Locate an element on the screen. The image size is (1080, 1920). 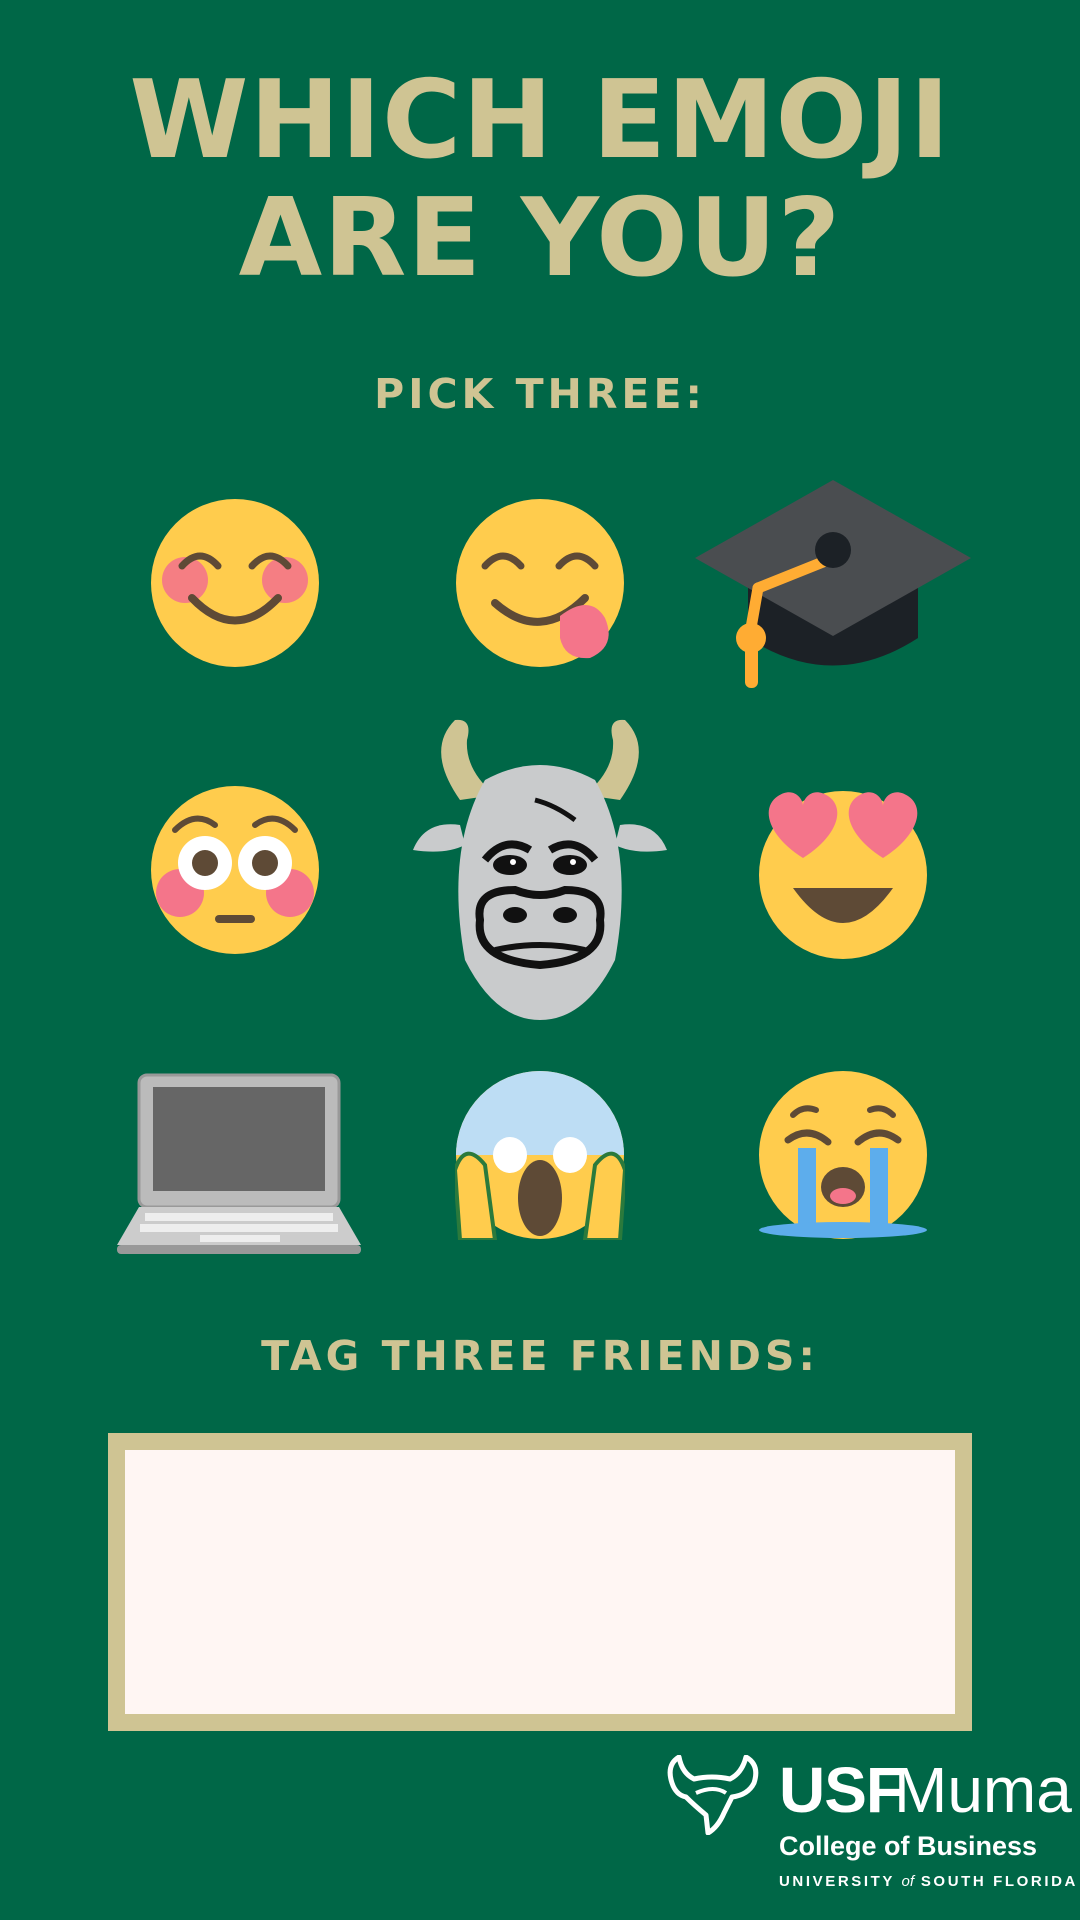
logo-college-text: College of Business is located at coordinates (908, 1846).